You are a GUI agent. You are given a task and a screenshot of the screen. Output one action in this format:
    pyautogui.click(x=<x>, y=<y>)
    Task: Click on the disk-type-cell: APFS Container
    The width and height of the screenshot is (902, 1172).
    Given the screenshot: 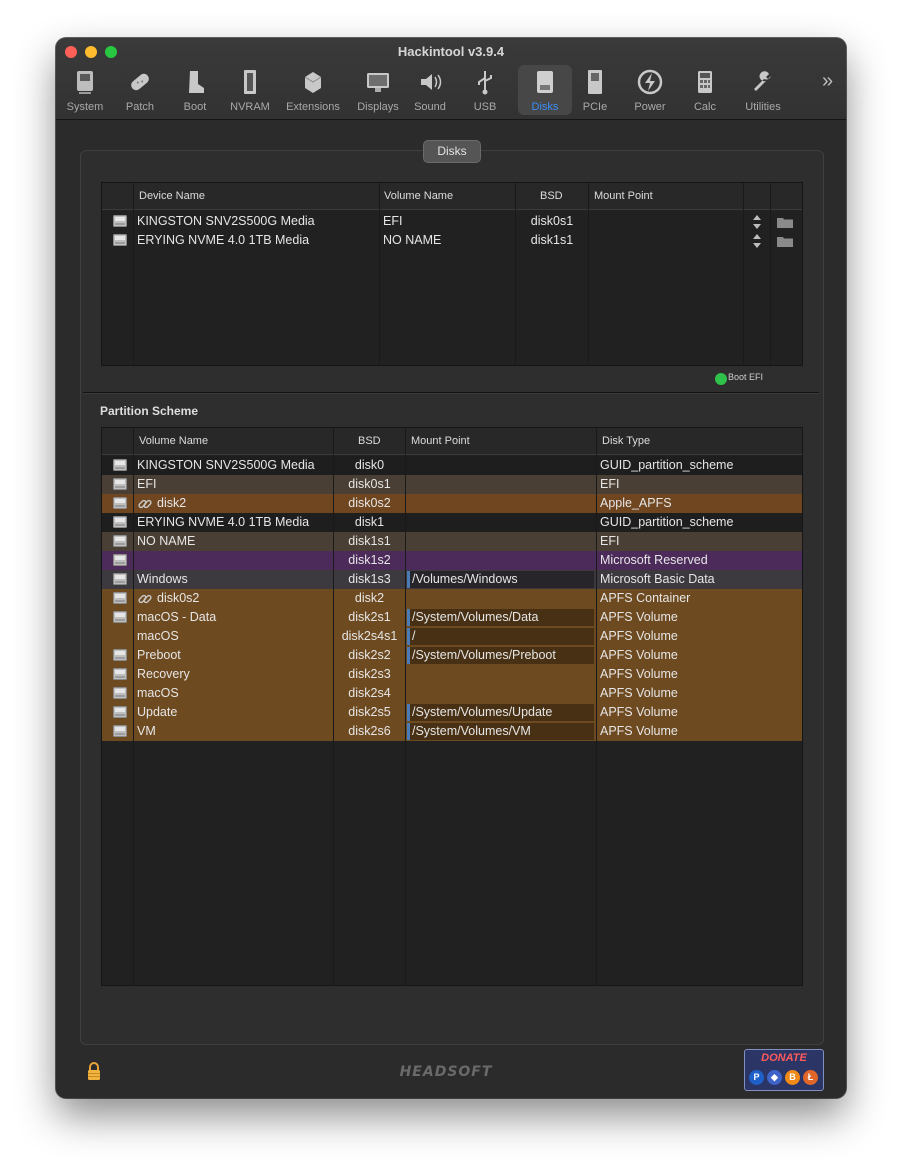 What is the action you would take?
    pyautogui.click(x=645, y=598)
    